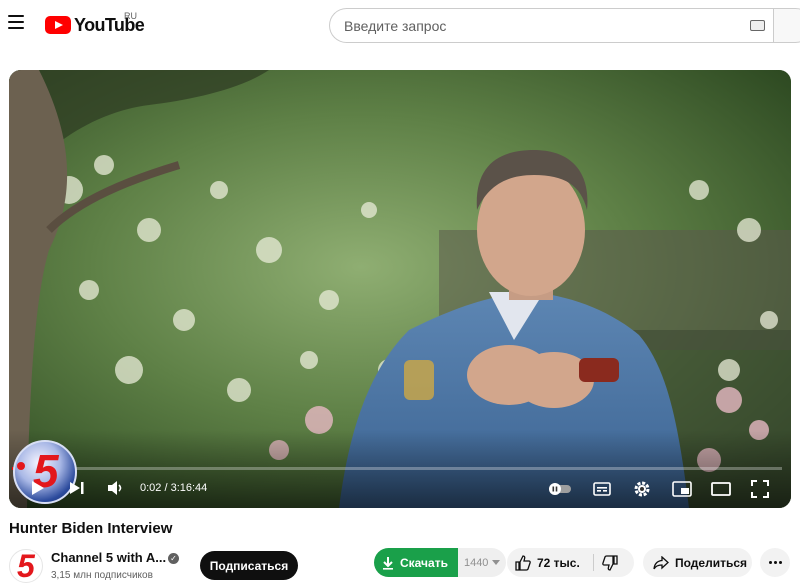  Describe the element at coordinates (682, 489) in the screenshot. I see `miniplayer-icon` at that location.